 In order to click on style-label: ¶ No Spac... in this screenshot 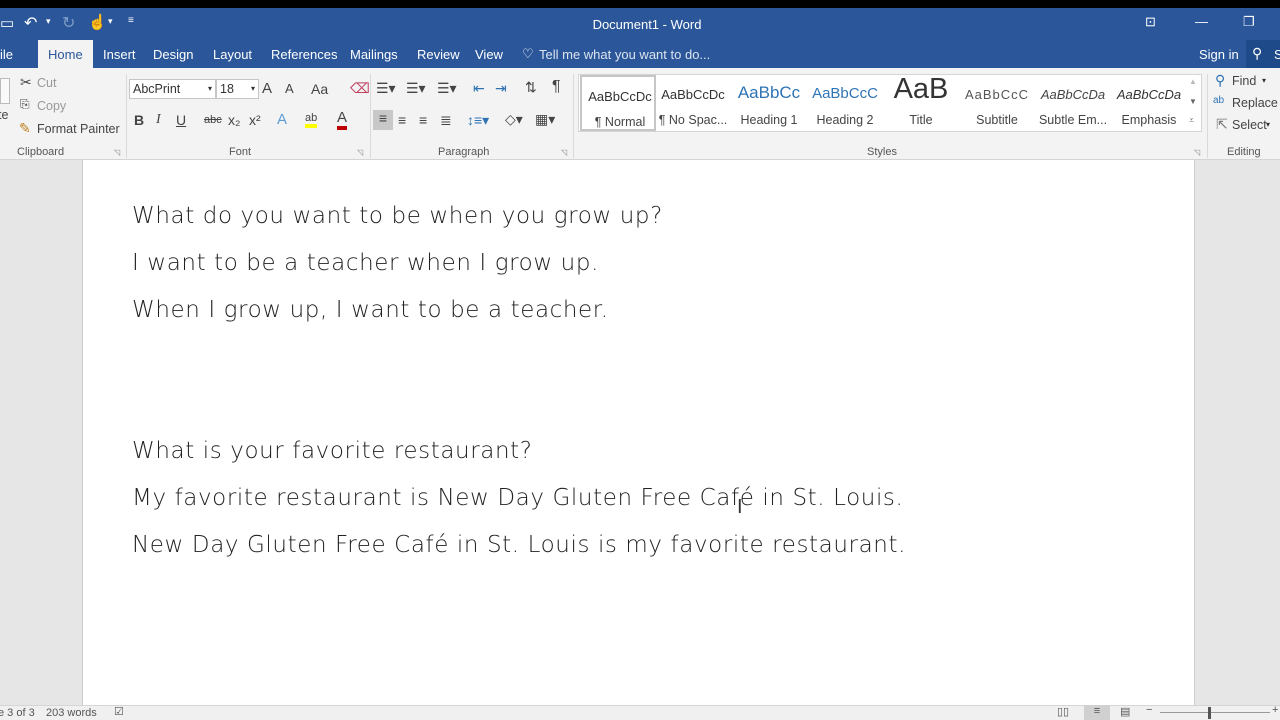, I will do `click(693, 120)`.